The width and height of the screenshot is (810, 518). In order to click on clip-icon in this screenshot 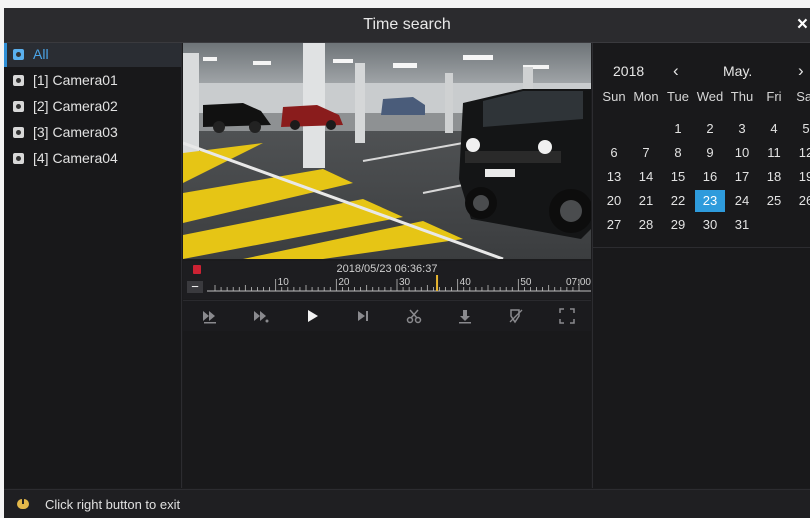, I will do `click(414, 316)`.